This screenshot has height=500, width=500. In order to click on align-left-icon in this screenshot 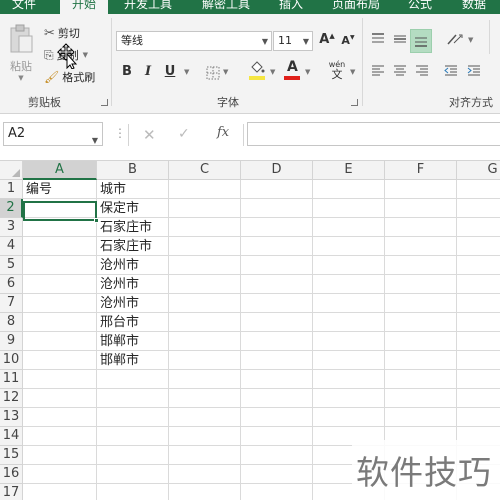, I will do `click(378, 70)`.